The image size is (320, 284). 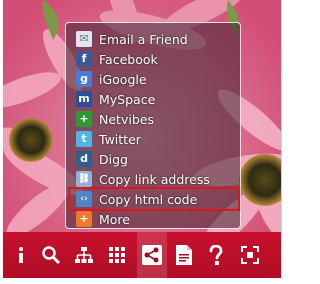 I want to click on myspace-icon: m, so click(x=84, y=99).